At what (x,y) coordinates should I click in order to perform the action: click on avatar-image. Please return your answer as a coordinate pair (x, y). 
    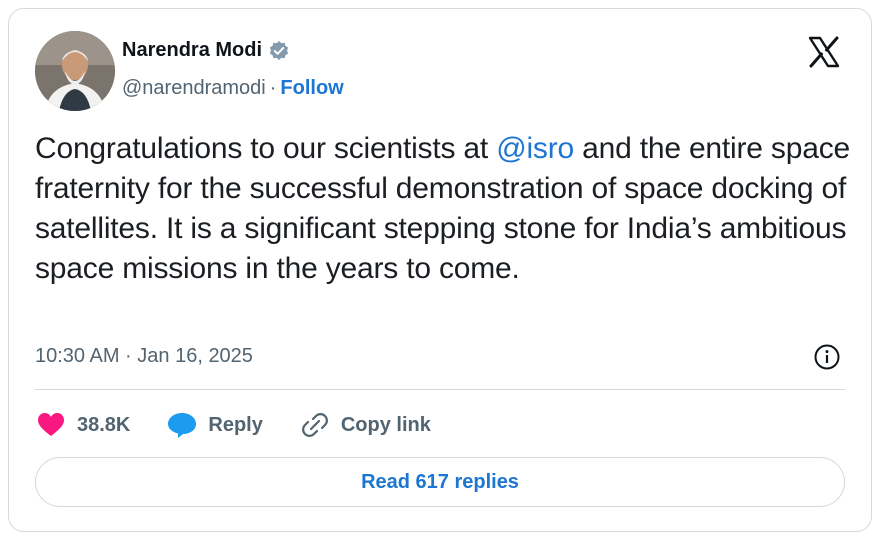
    Looking at the image, I should click on (75, 71).